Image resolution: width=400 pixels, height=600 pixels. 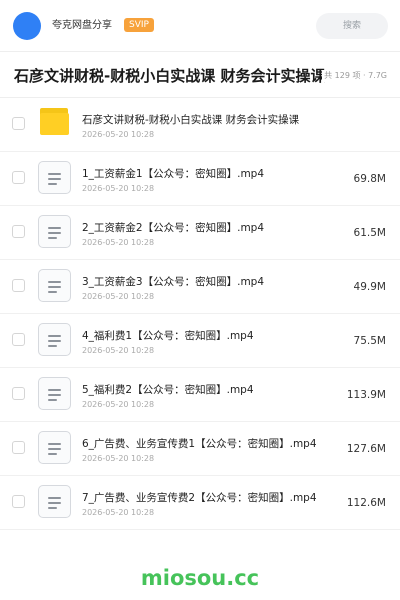 I want to click on share-owner-name: 夸克网盘分享, so click(x=82, y=26).